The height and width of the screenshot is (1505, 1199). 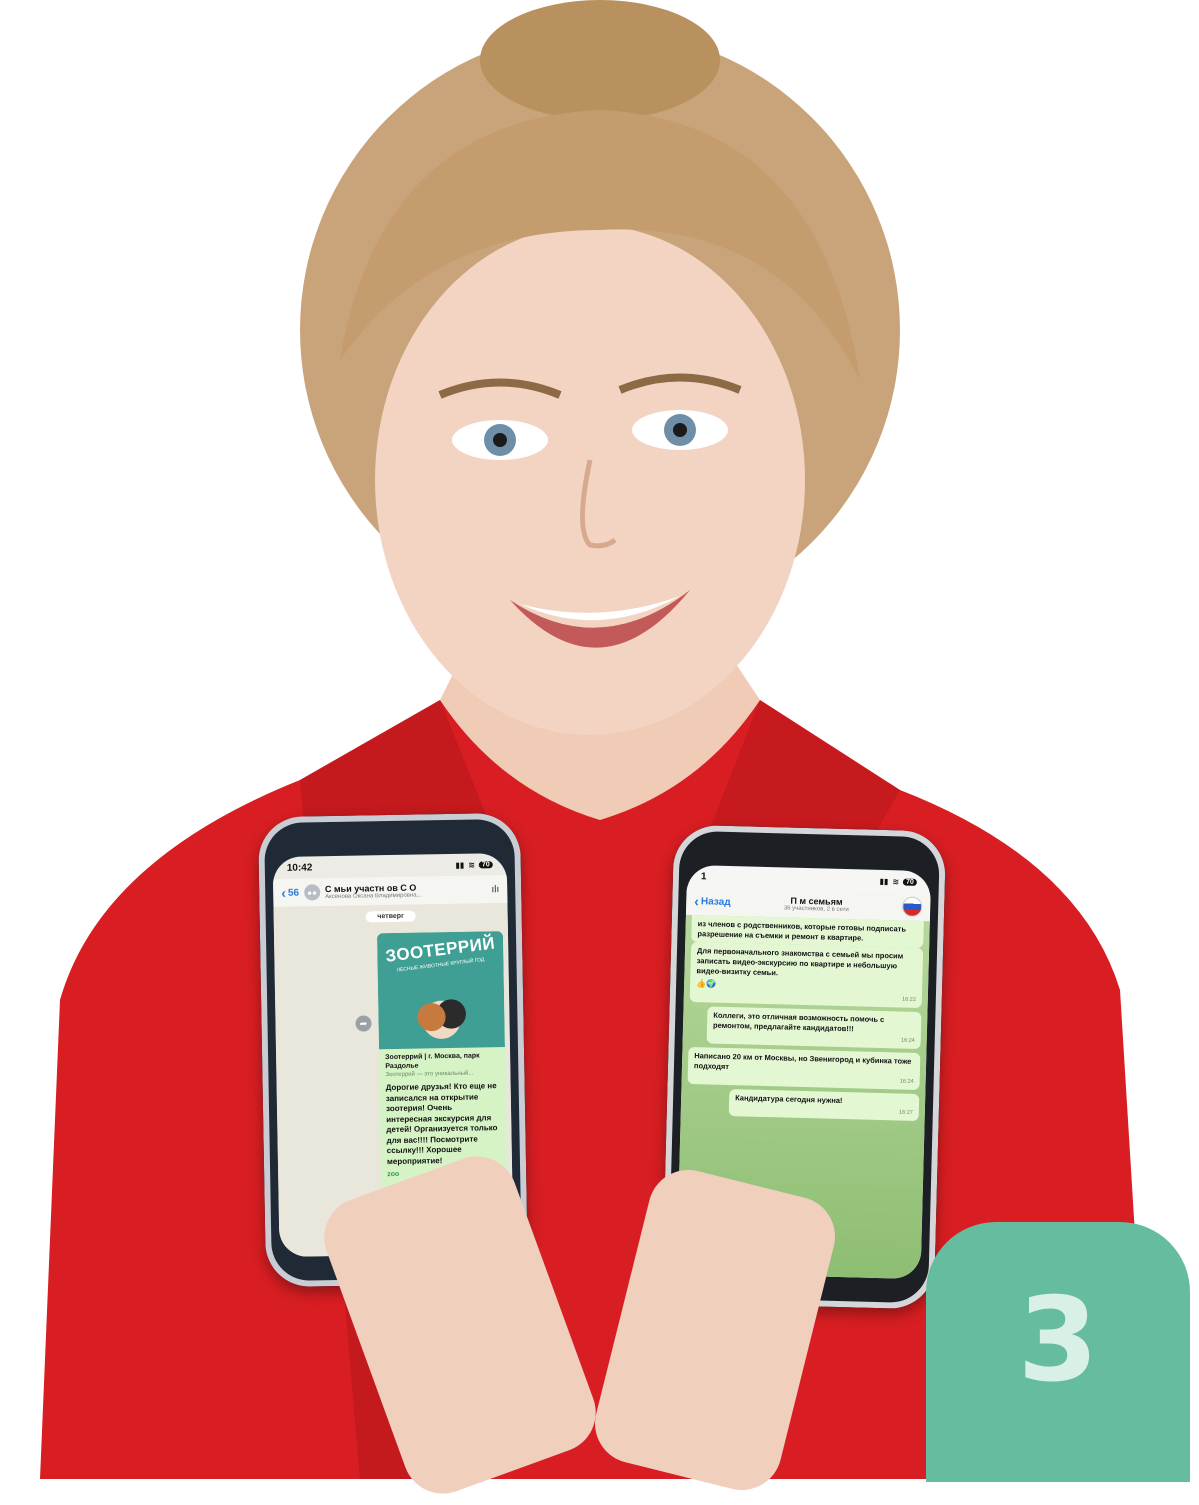 I want to click on link-title: Зоотеррий | г. Москва, парк Раздолье, so click(x=432, y=1061).